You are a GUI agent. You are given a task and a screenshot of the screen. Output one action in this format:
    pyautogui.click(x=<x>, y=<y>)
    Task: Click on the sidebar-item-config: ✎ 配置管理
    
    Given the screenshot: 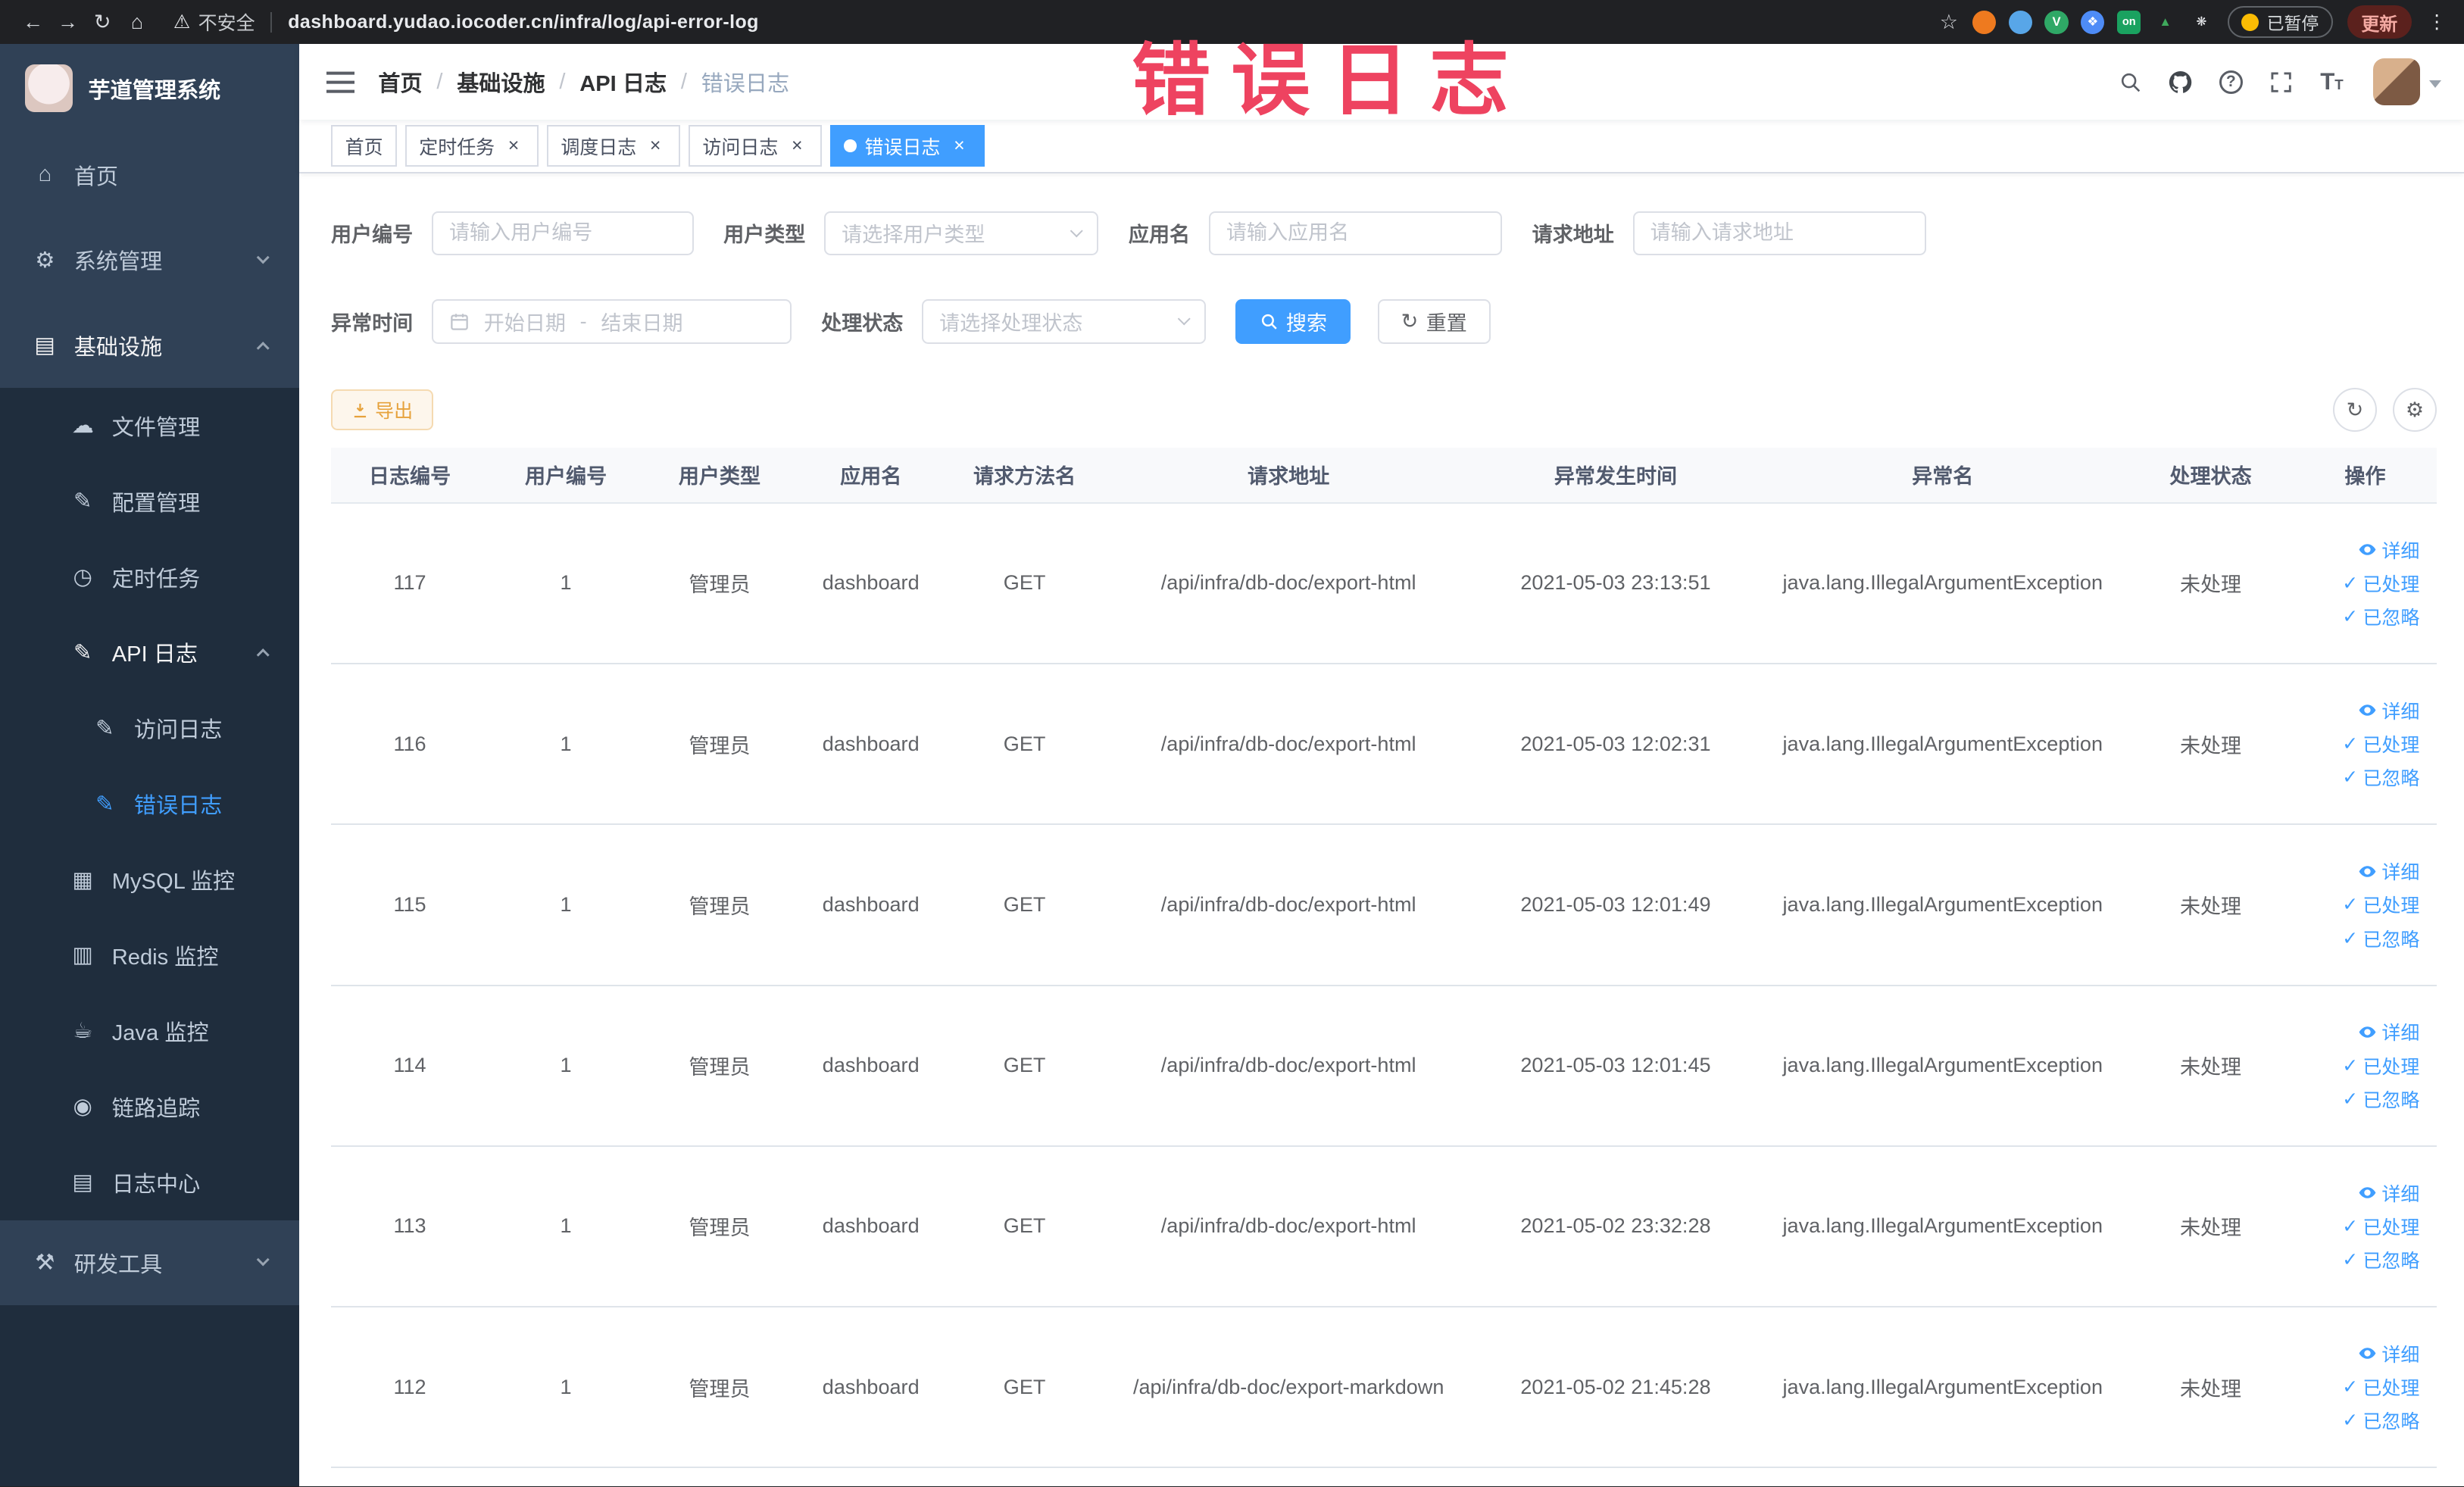 What is the action you would take?
    pyautogui.click(x=150, y=501)
    